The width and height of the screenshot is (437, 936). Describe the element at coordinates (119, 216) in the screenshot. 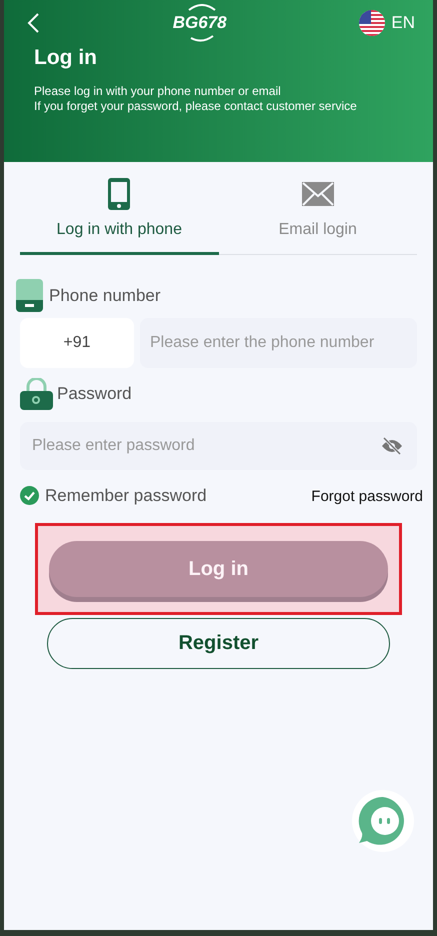

I see `login-tab: Log in with phone` at that location.